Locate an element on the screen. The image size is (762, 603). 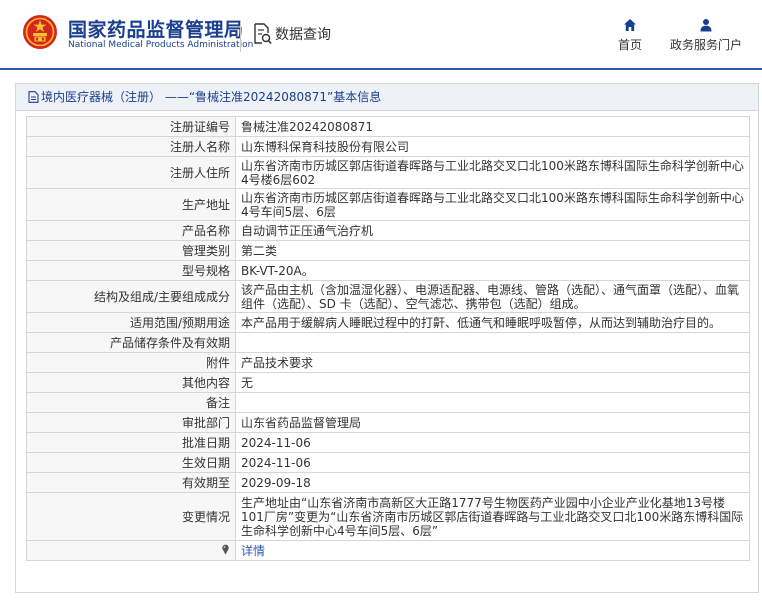
field-label: 批准日期 is located at coordinates (131, 442).